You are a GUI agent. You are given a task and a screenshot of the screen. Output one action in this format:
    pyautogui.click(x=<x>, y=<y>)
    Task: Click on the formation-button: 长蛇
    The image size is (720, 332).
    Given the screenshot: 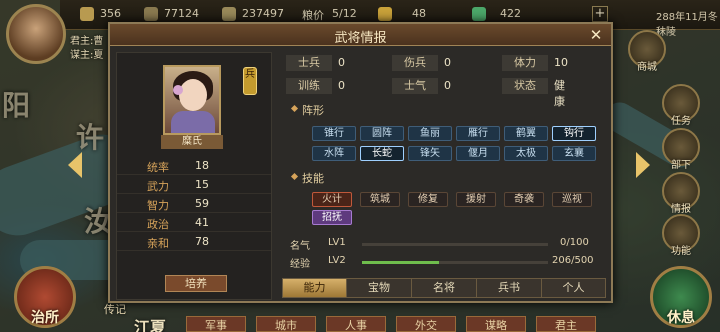 What is the action you would take?
    pyautogui.click(x=382, y=153)
    